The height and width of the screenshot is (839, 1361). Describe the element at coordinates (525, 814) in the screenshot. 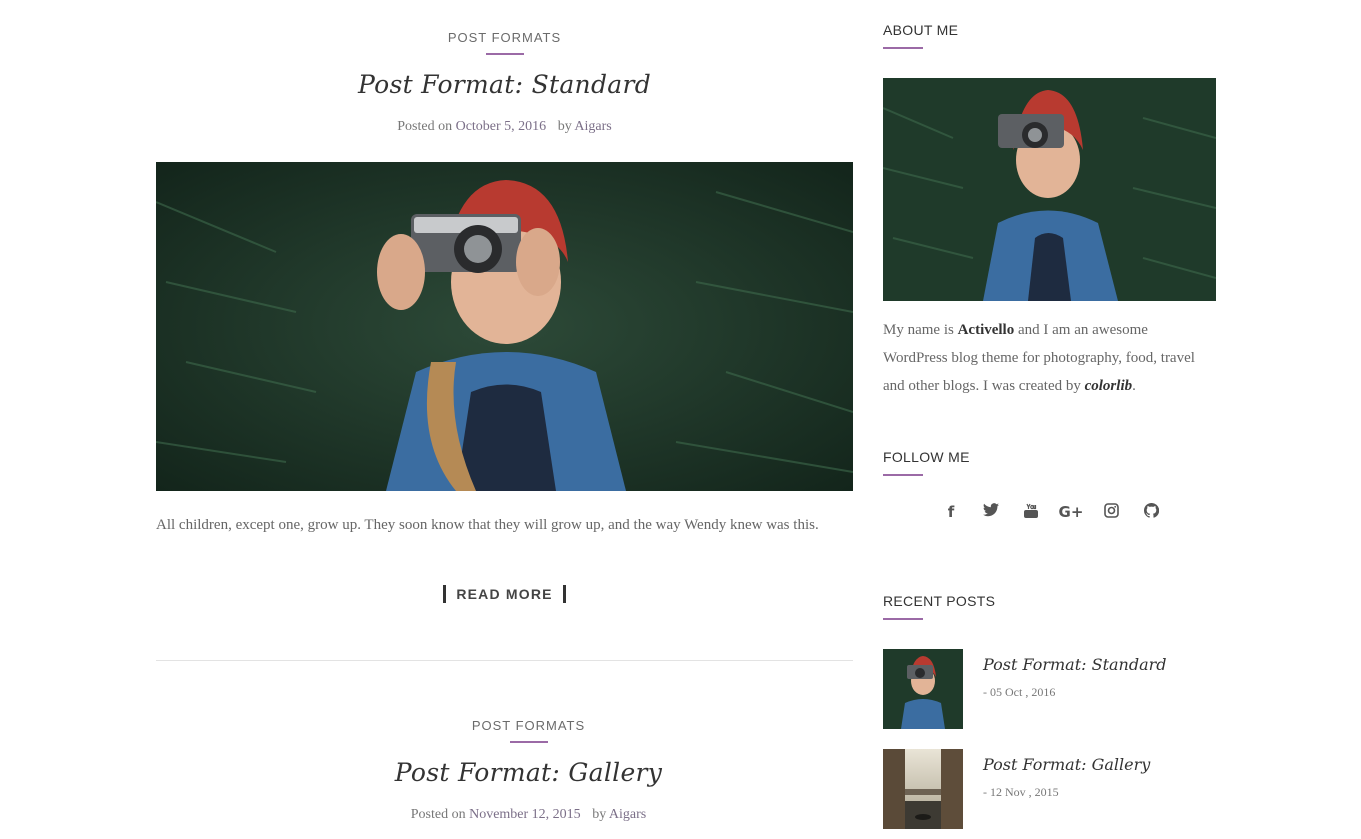

I see `post-date-link: November 12, 2015` at that location.